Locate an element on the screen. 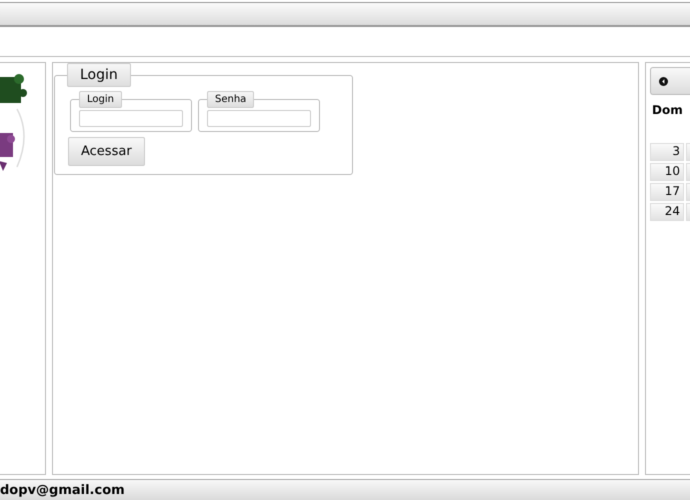 This screenshot has width=690, height=500. form-title: Login is located at coordinates (99, 75).